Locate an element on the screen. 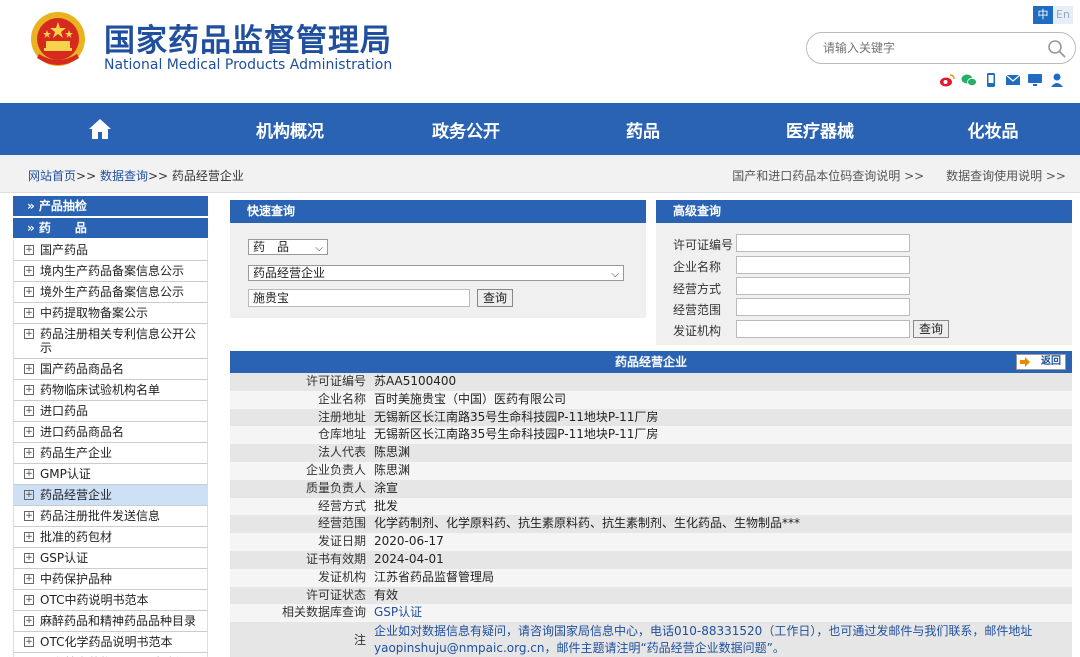 This screenshot has width=1080, height=657. quick-query-panel: 快速查询 药 品 ⌵ 药品经营企业 ⌵ 施贵宝 查询 is located at coordinates (438, 259).